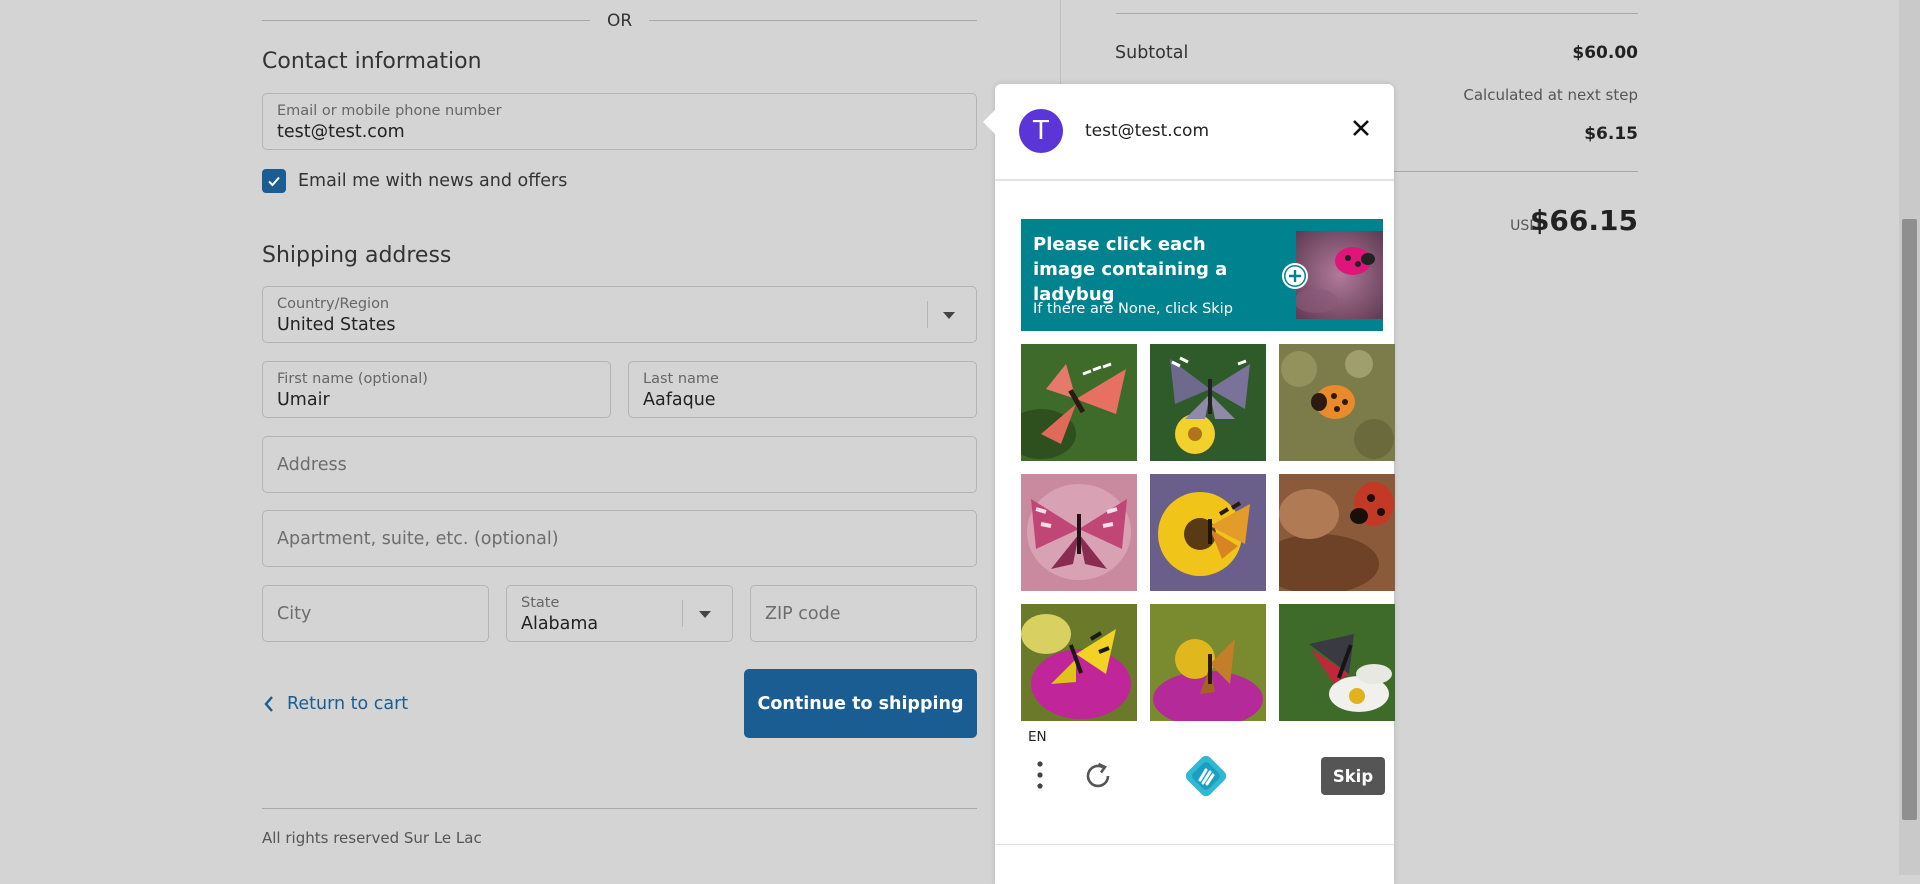 This screenshot has height=884, width=1920. What do you see at coordinates (433, 181) in the screenshot?
I see `newsletter-label: Email me with news and offers` at bounding box center [433, 181].